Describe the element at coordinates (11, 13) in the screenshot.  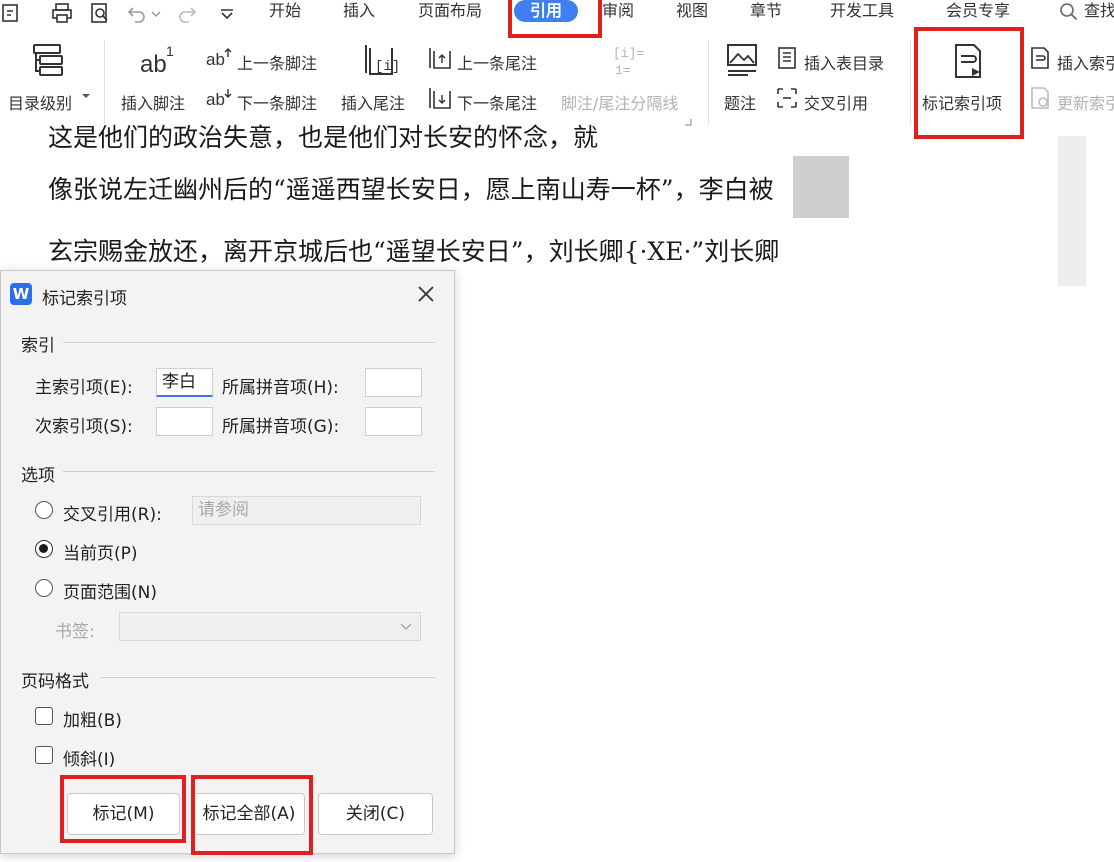
I see `undo-stack-icon` at that location.